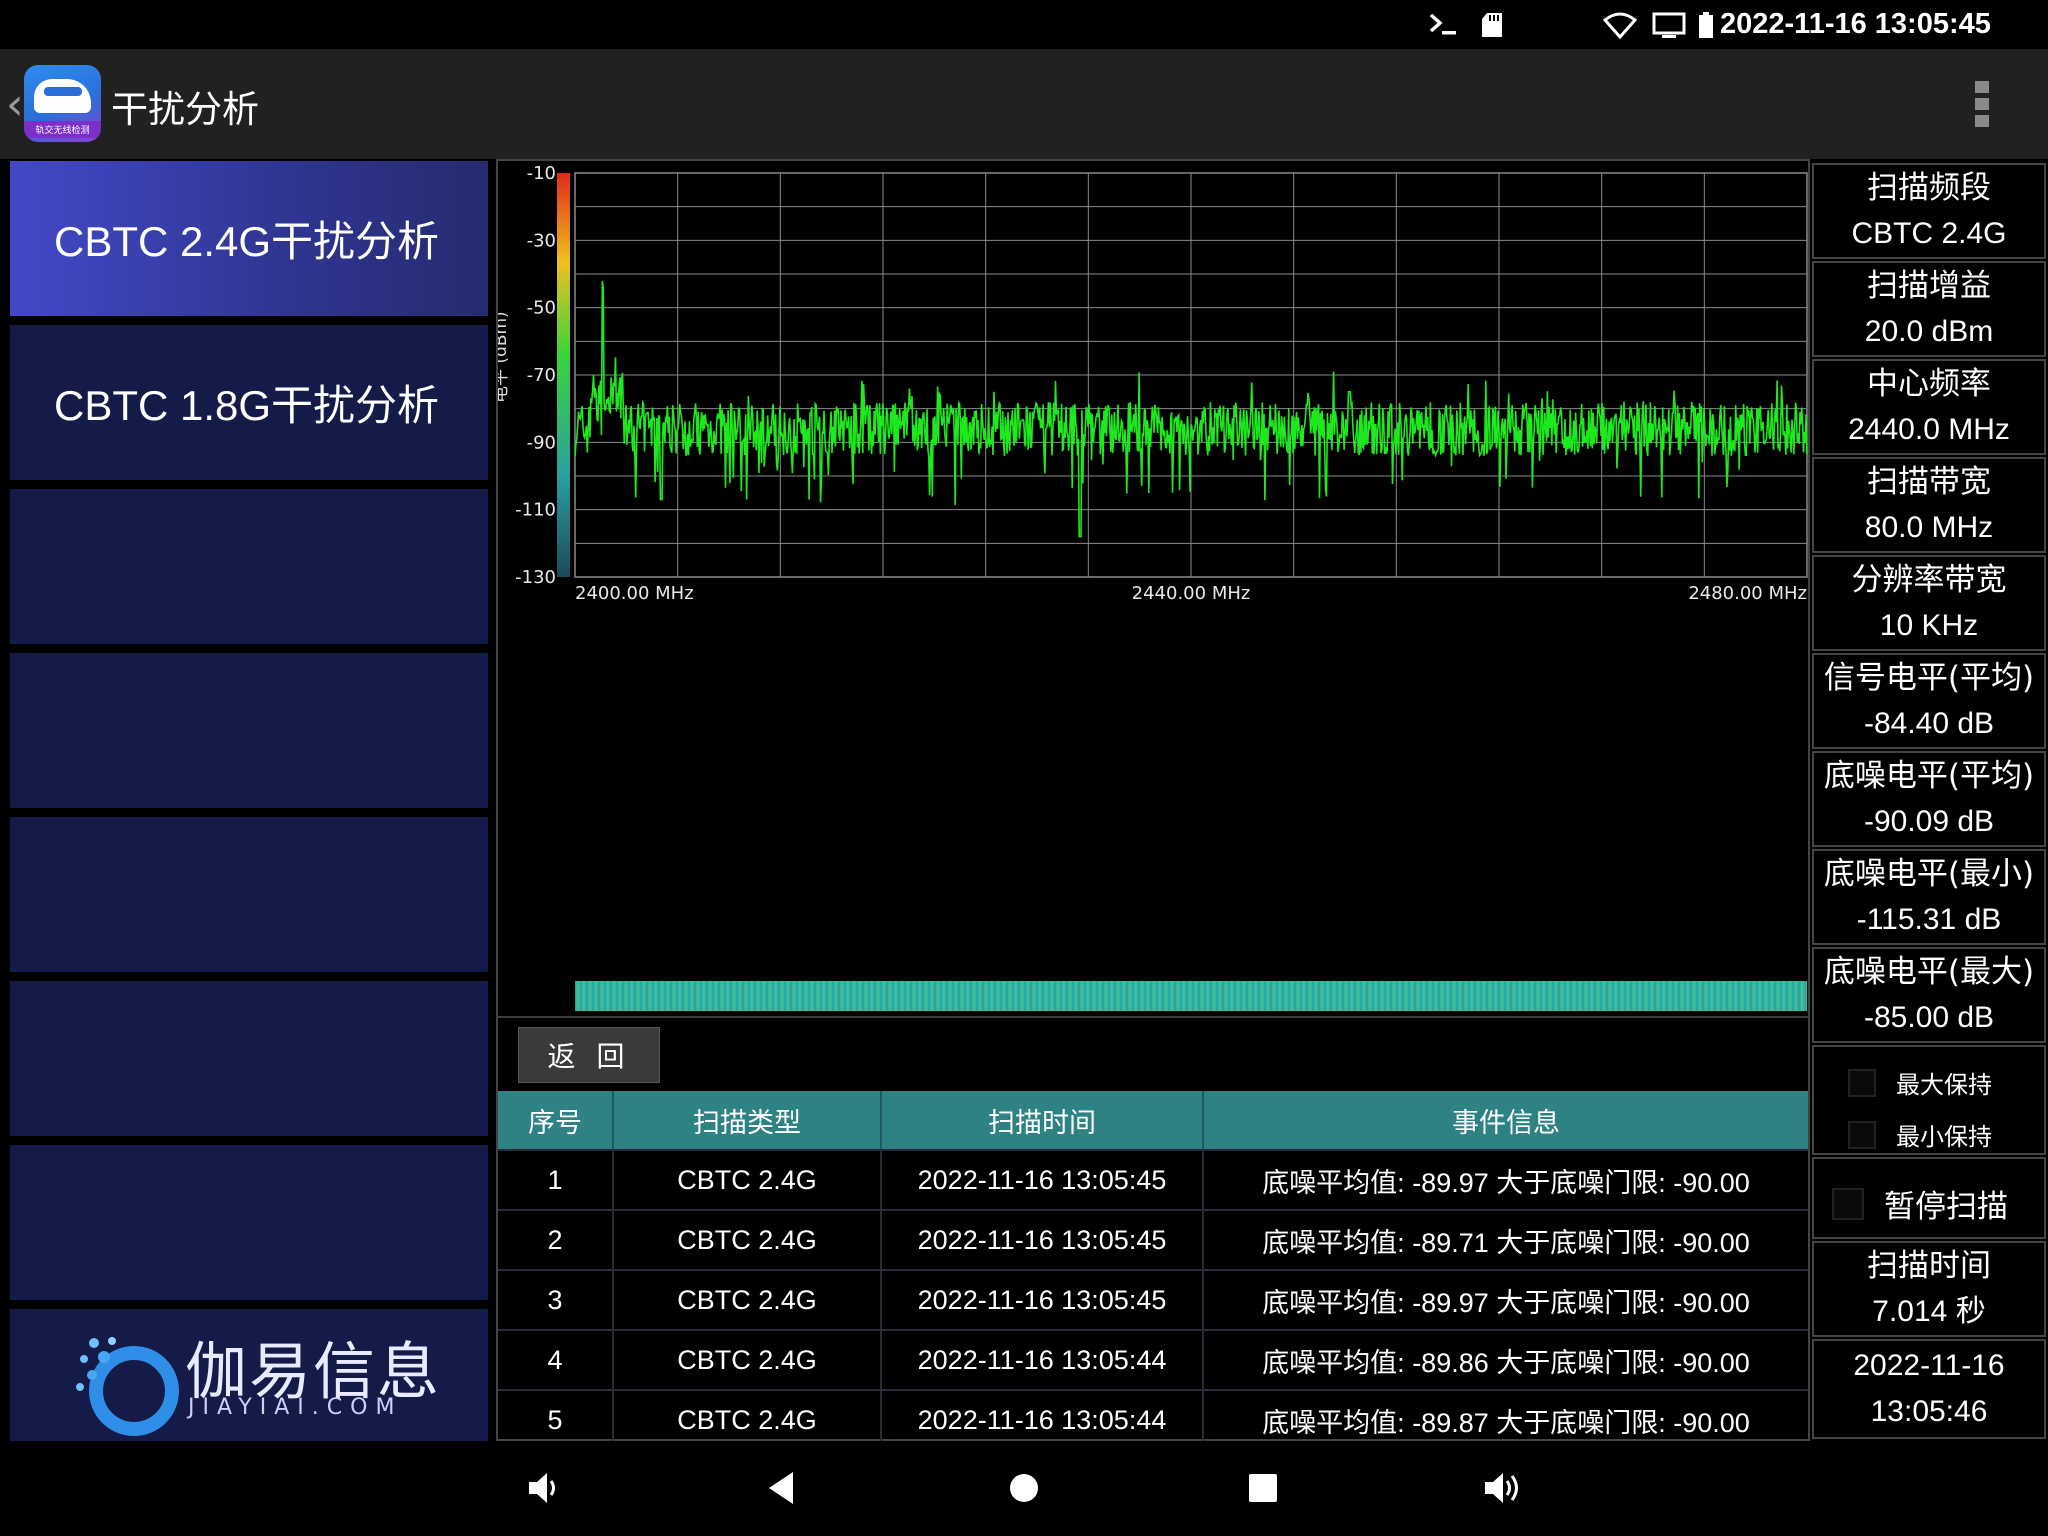 This screenshot has height=1536, width=2048. I want to click on section-divider, so click(1153, 1017).